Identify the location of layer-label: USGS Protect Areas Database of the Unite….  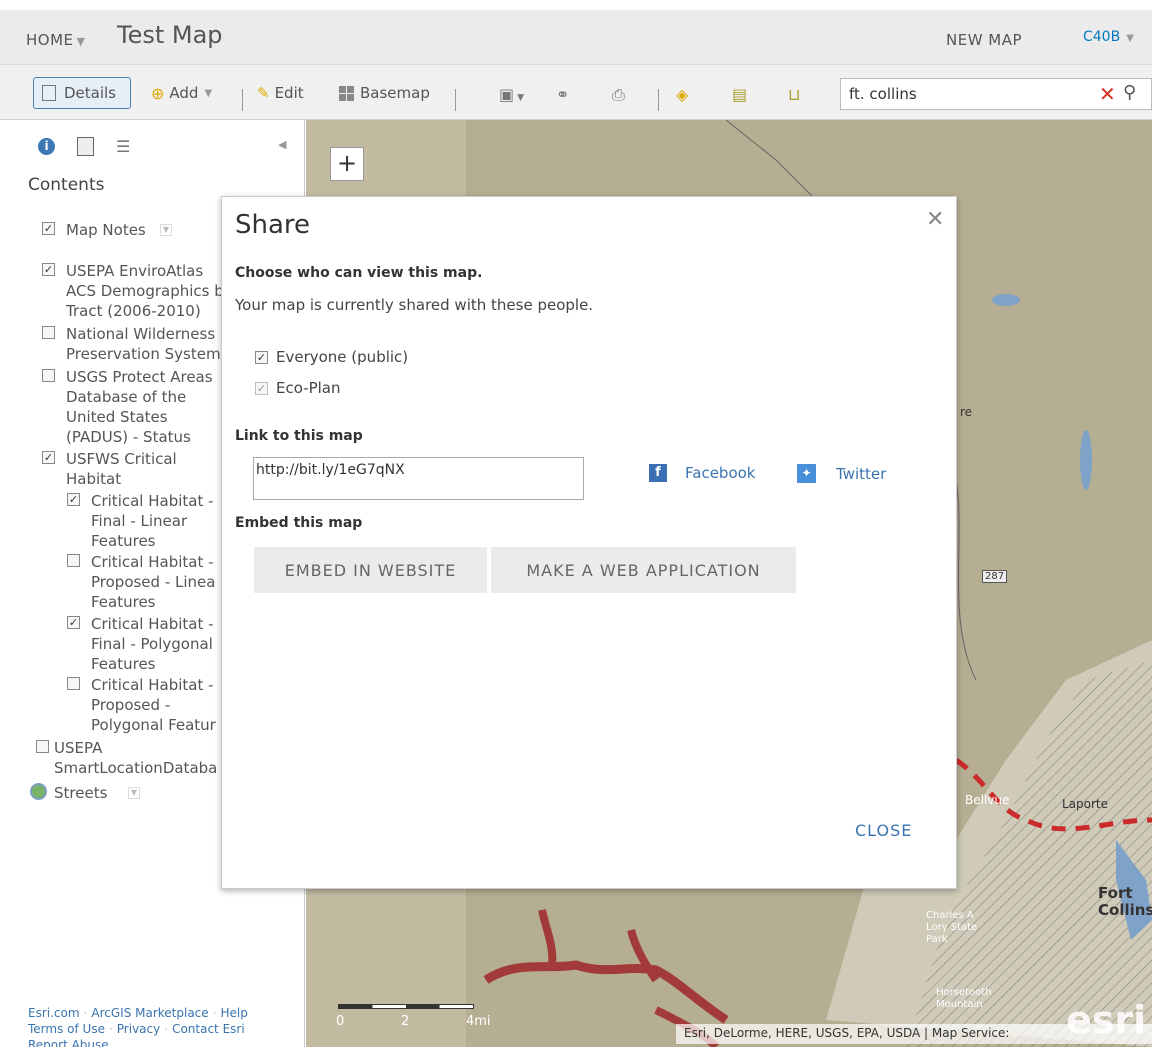
(139, 407).